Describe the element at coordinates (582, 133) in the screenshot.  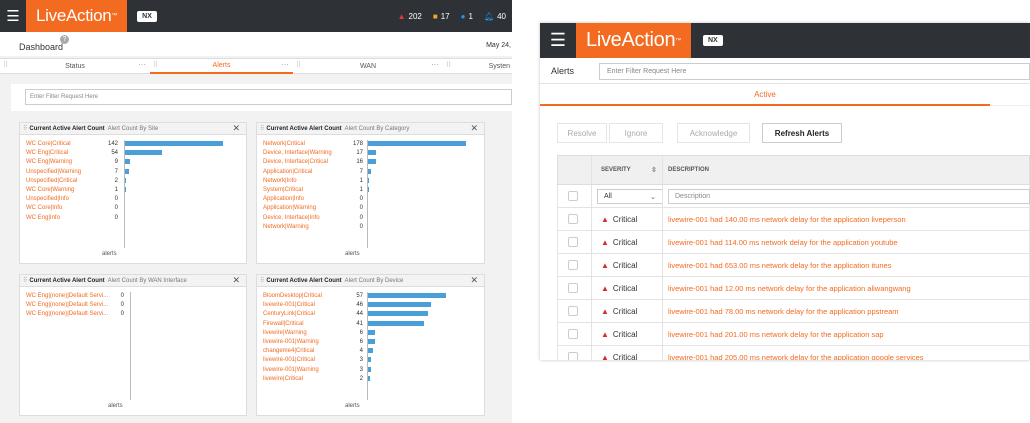
I see `resolve-button: Resolve` at that location.